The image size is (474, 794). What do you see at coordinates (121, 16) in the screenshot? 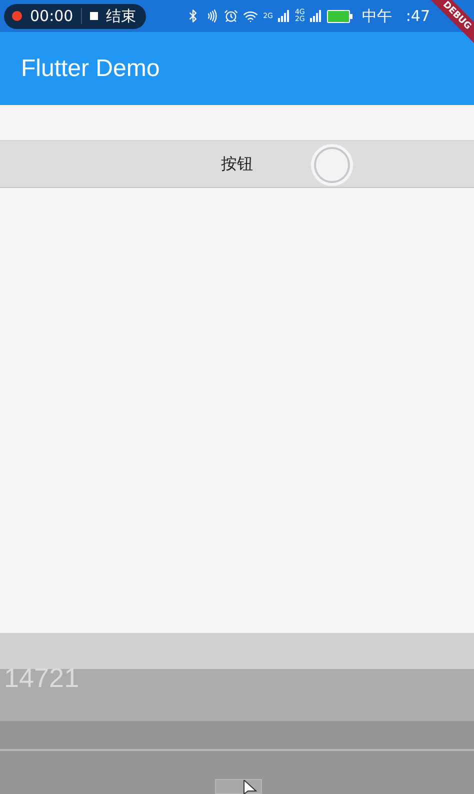
I see `stop-label: 结束` at bounding box center [121, 16].